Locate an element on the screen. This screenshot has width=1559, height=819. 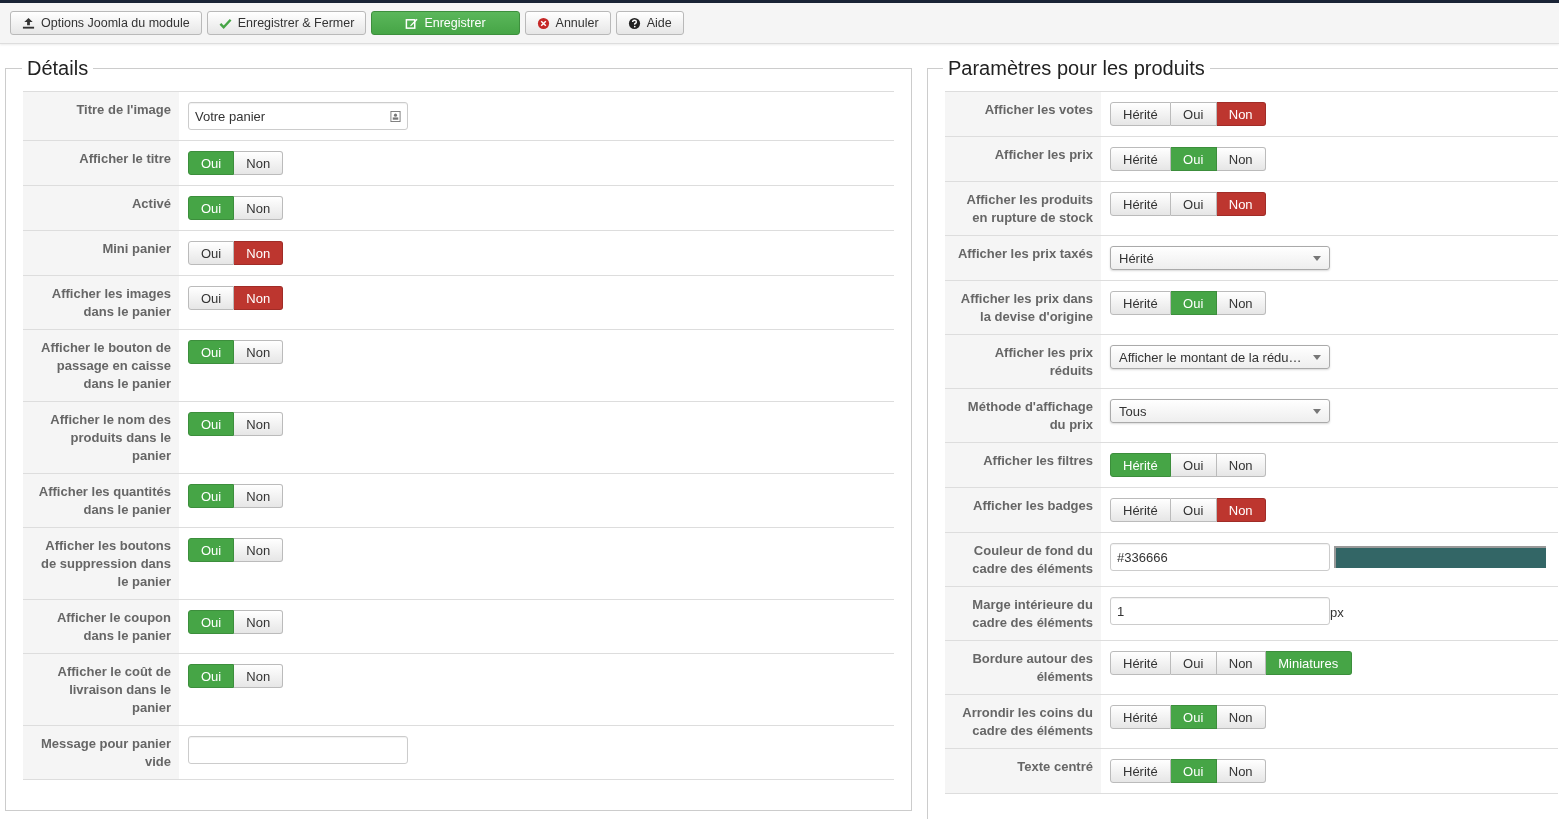
field-label: Afficher les boutons de suppression dans le panier is located at coordinates (101, 563).